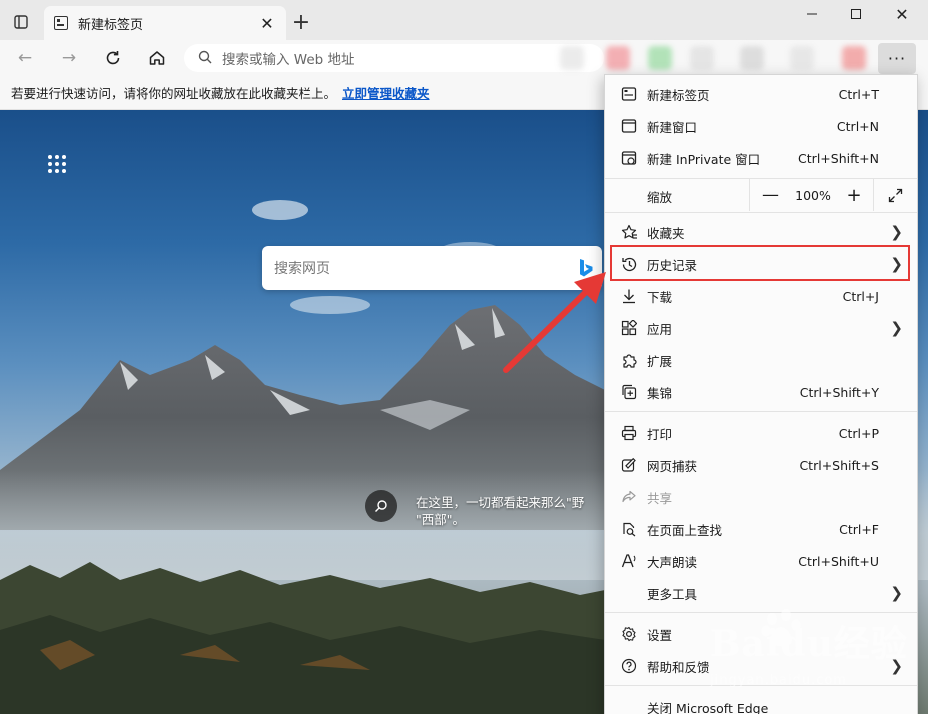  What do you see at coordinates (685, 530) in the screenshot?
I see `menu-label: 在页面上查找` at bounding box center [685, 530].